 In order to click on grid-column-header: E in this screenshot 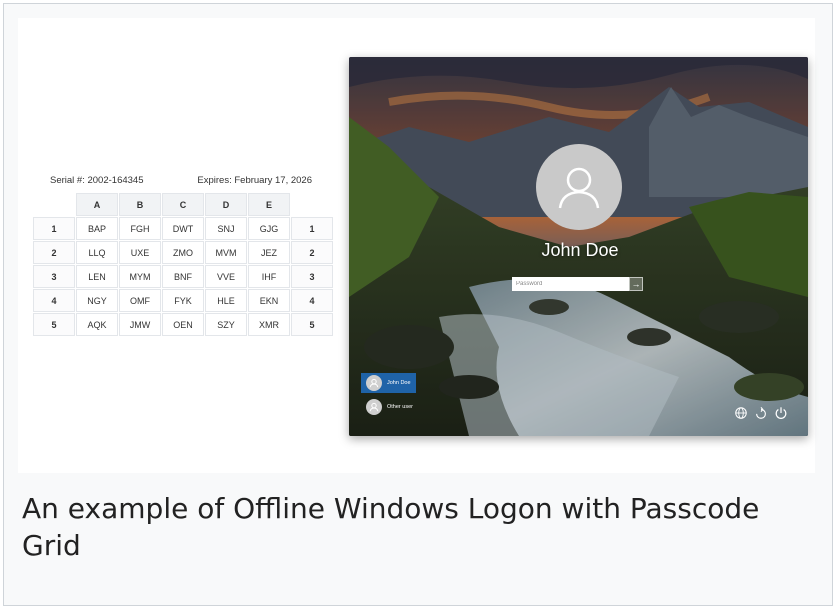, I will do `click(269, 204)`.